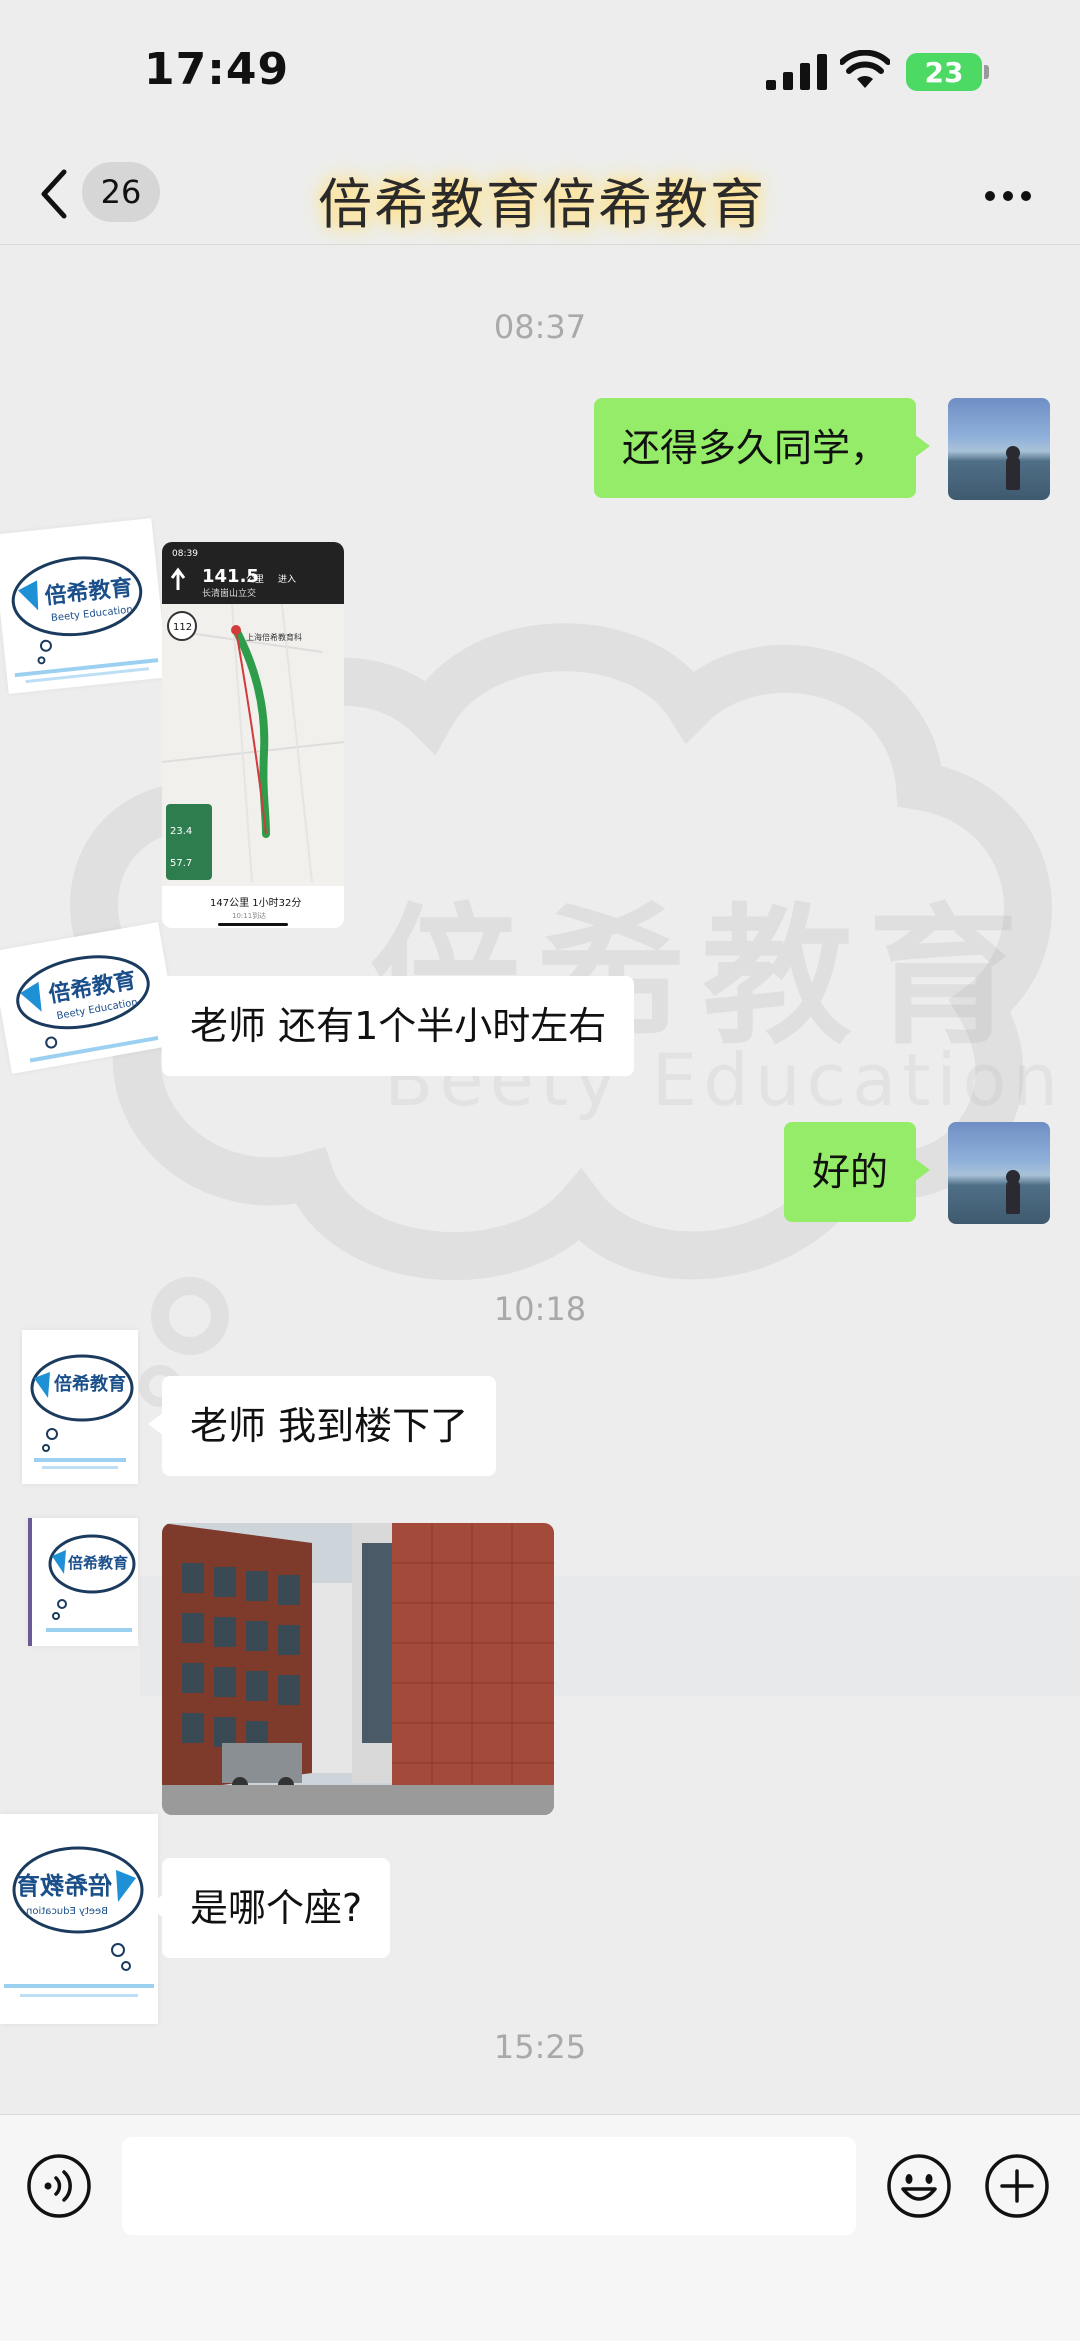  I want to click on battery-level: 23, so click(944, 72).